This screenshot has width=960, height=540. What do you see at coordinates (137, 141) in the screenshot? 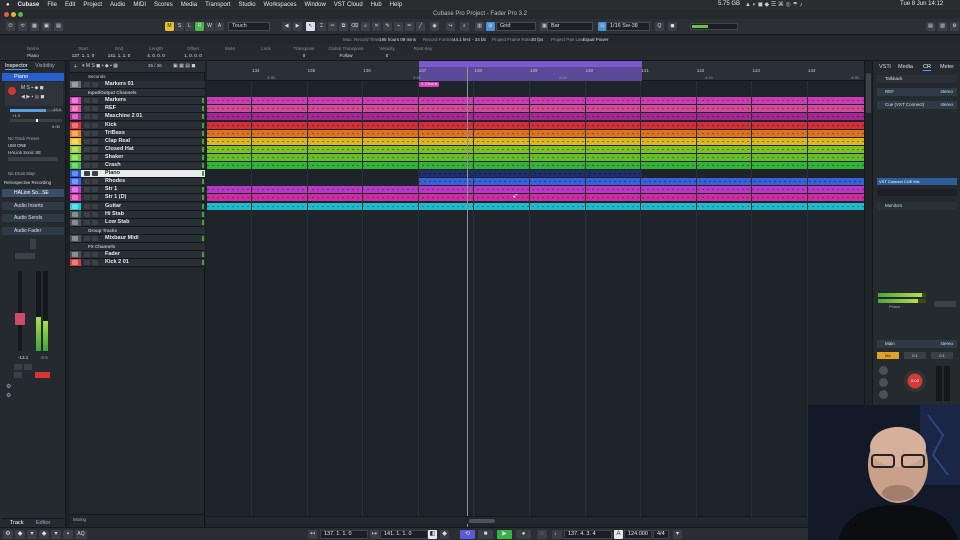
I see `track-row: Clap Real` at bounding box center [137, 141].